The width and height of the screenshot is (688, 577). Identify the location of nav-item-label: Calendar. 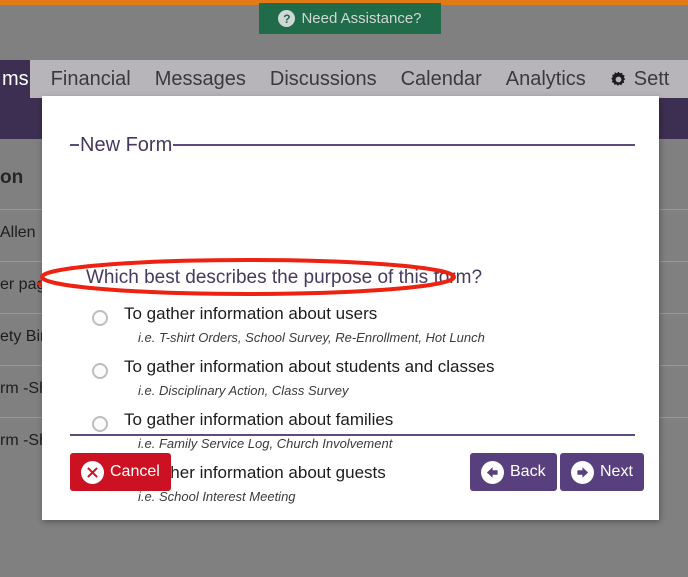
(441, 78).